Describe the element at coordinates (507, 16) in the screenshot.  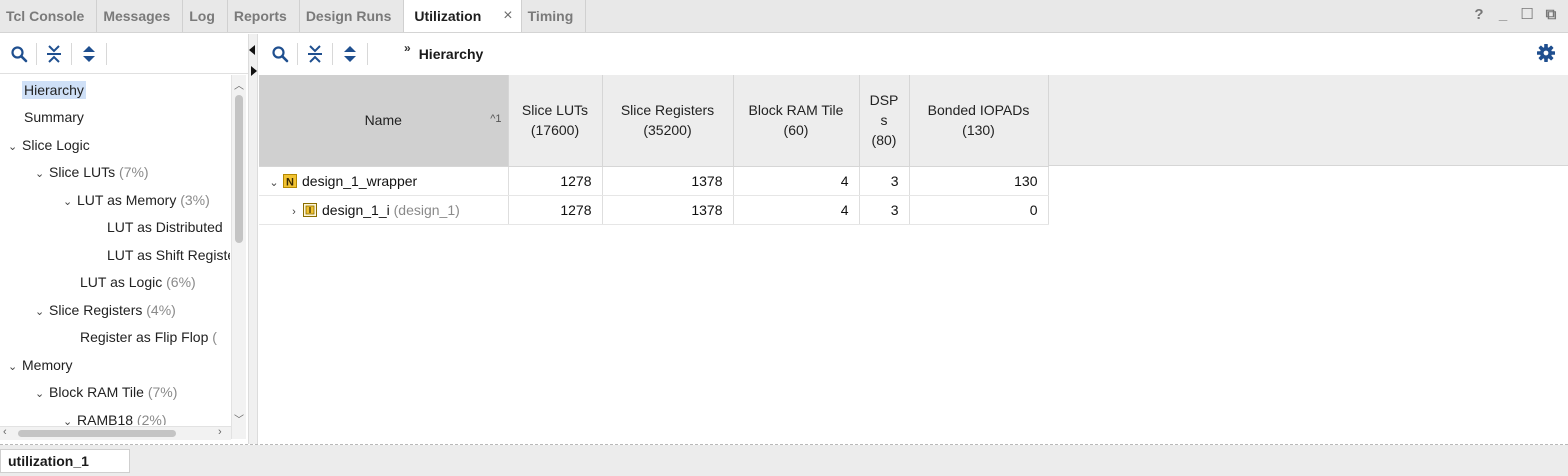
I see `close-icon: ×` at that location.